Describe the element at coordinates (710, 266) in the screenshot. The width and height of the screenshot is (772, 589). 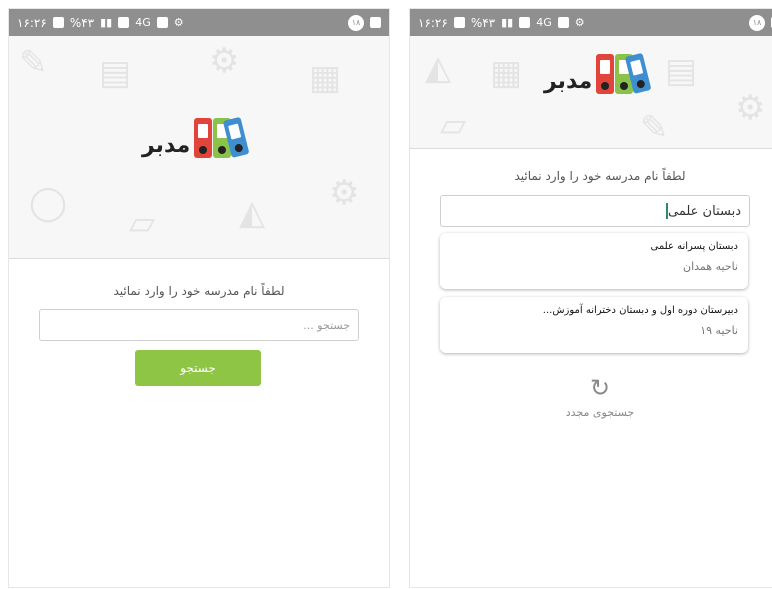
I see `result-subtitle: ناحیه همدان` at that location.